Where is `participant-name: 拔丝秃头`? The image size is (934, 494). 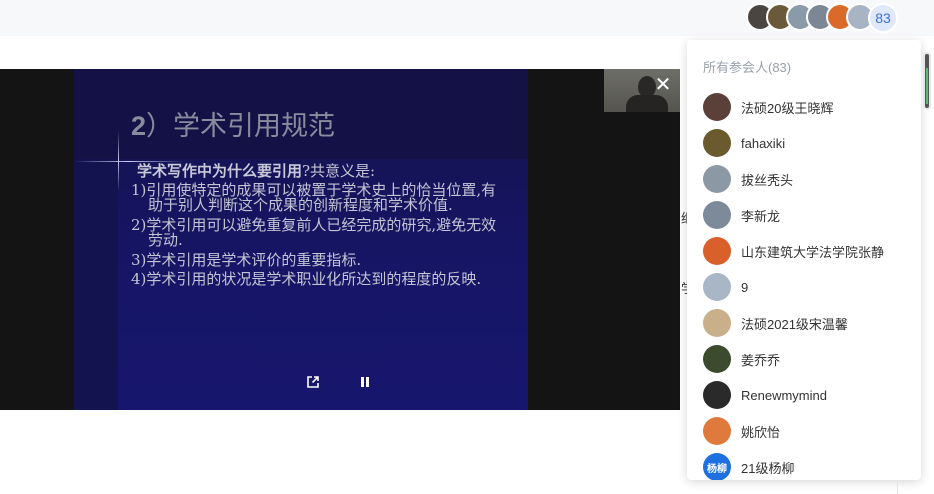
participant-name: 拔丝秃头 is located at coordinates (767, 180).